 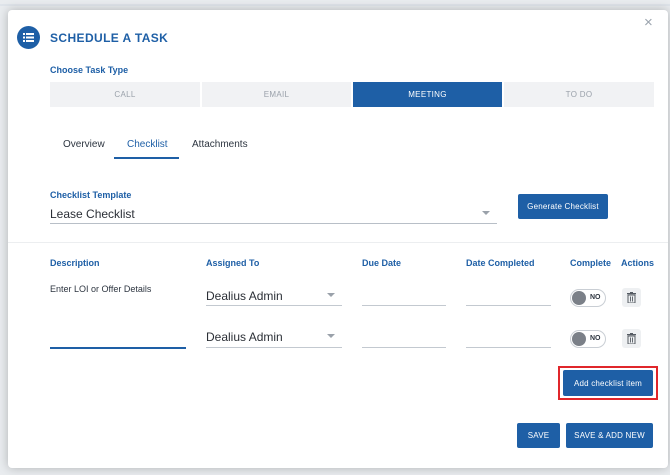 I want to click on section-divider, so click(x=338, y=242).